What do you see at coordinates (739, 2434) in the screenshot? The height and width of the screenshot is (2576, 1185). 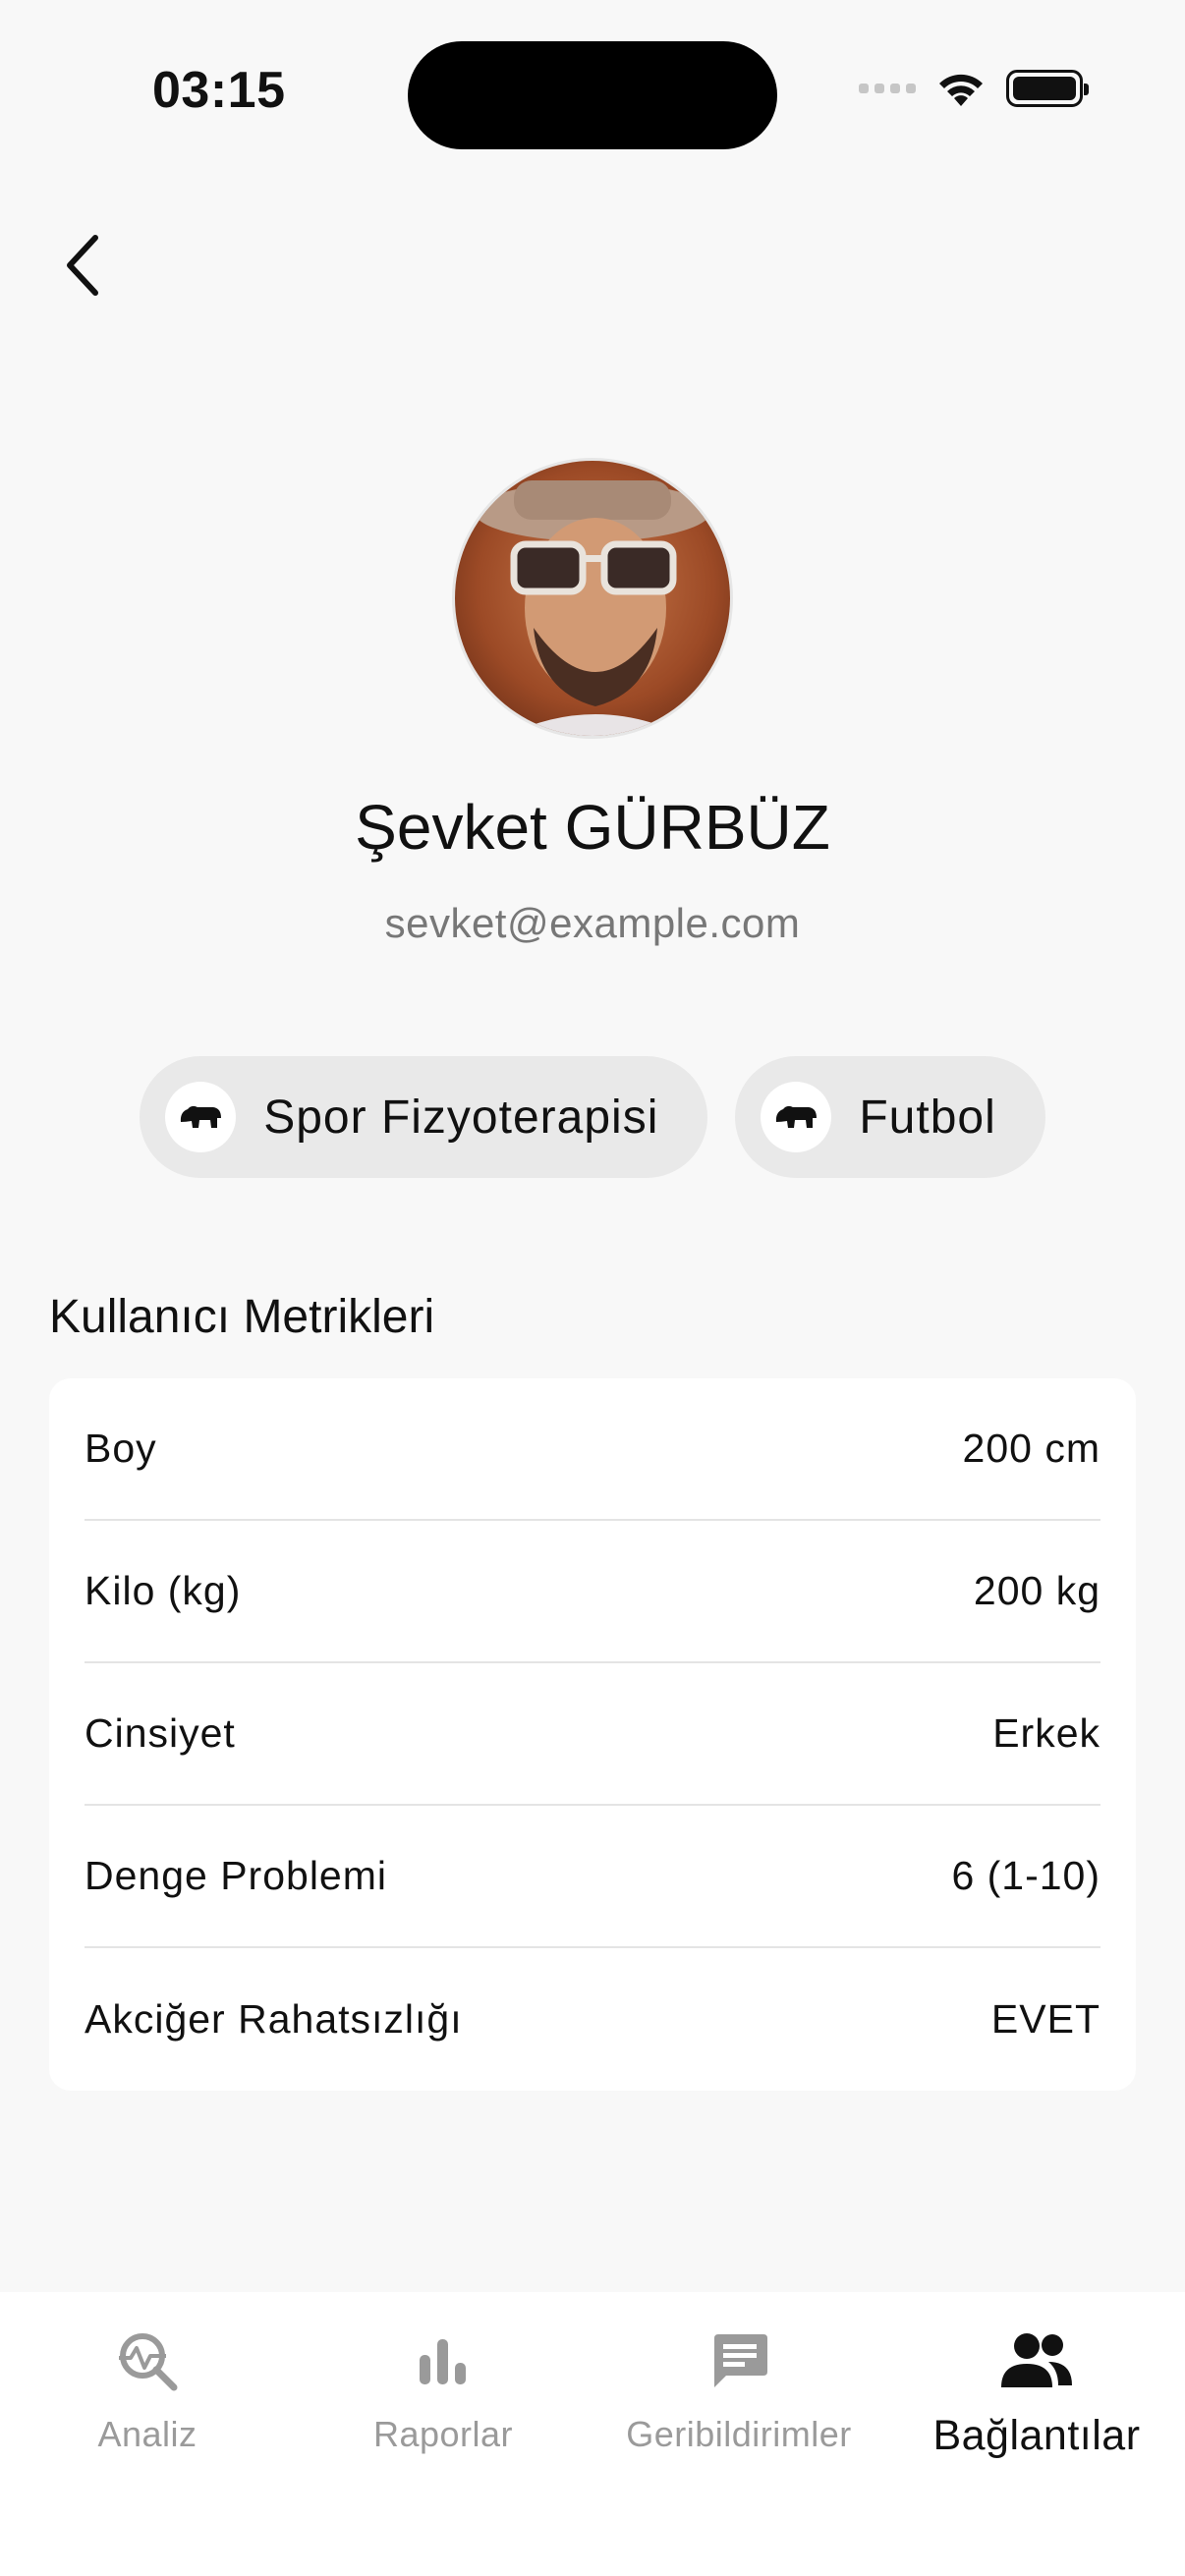 I see `nav-label: Geribildirimler` at bounding box center [739, 2434].